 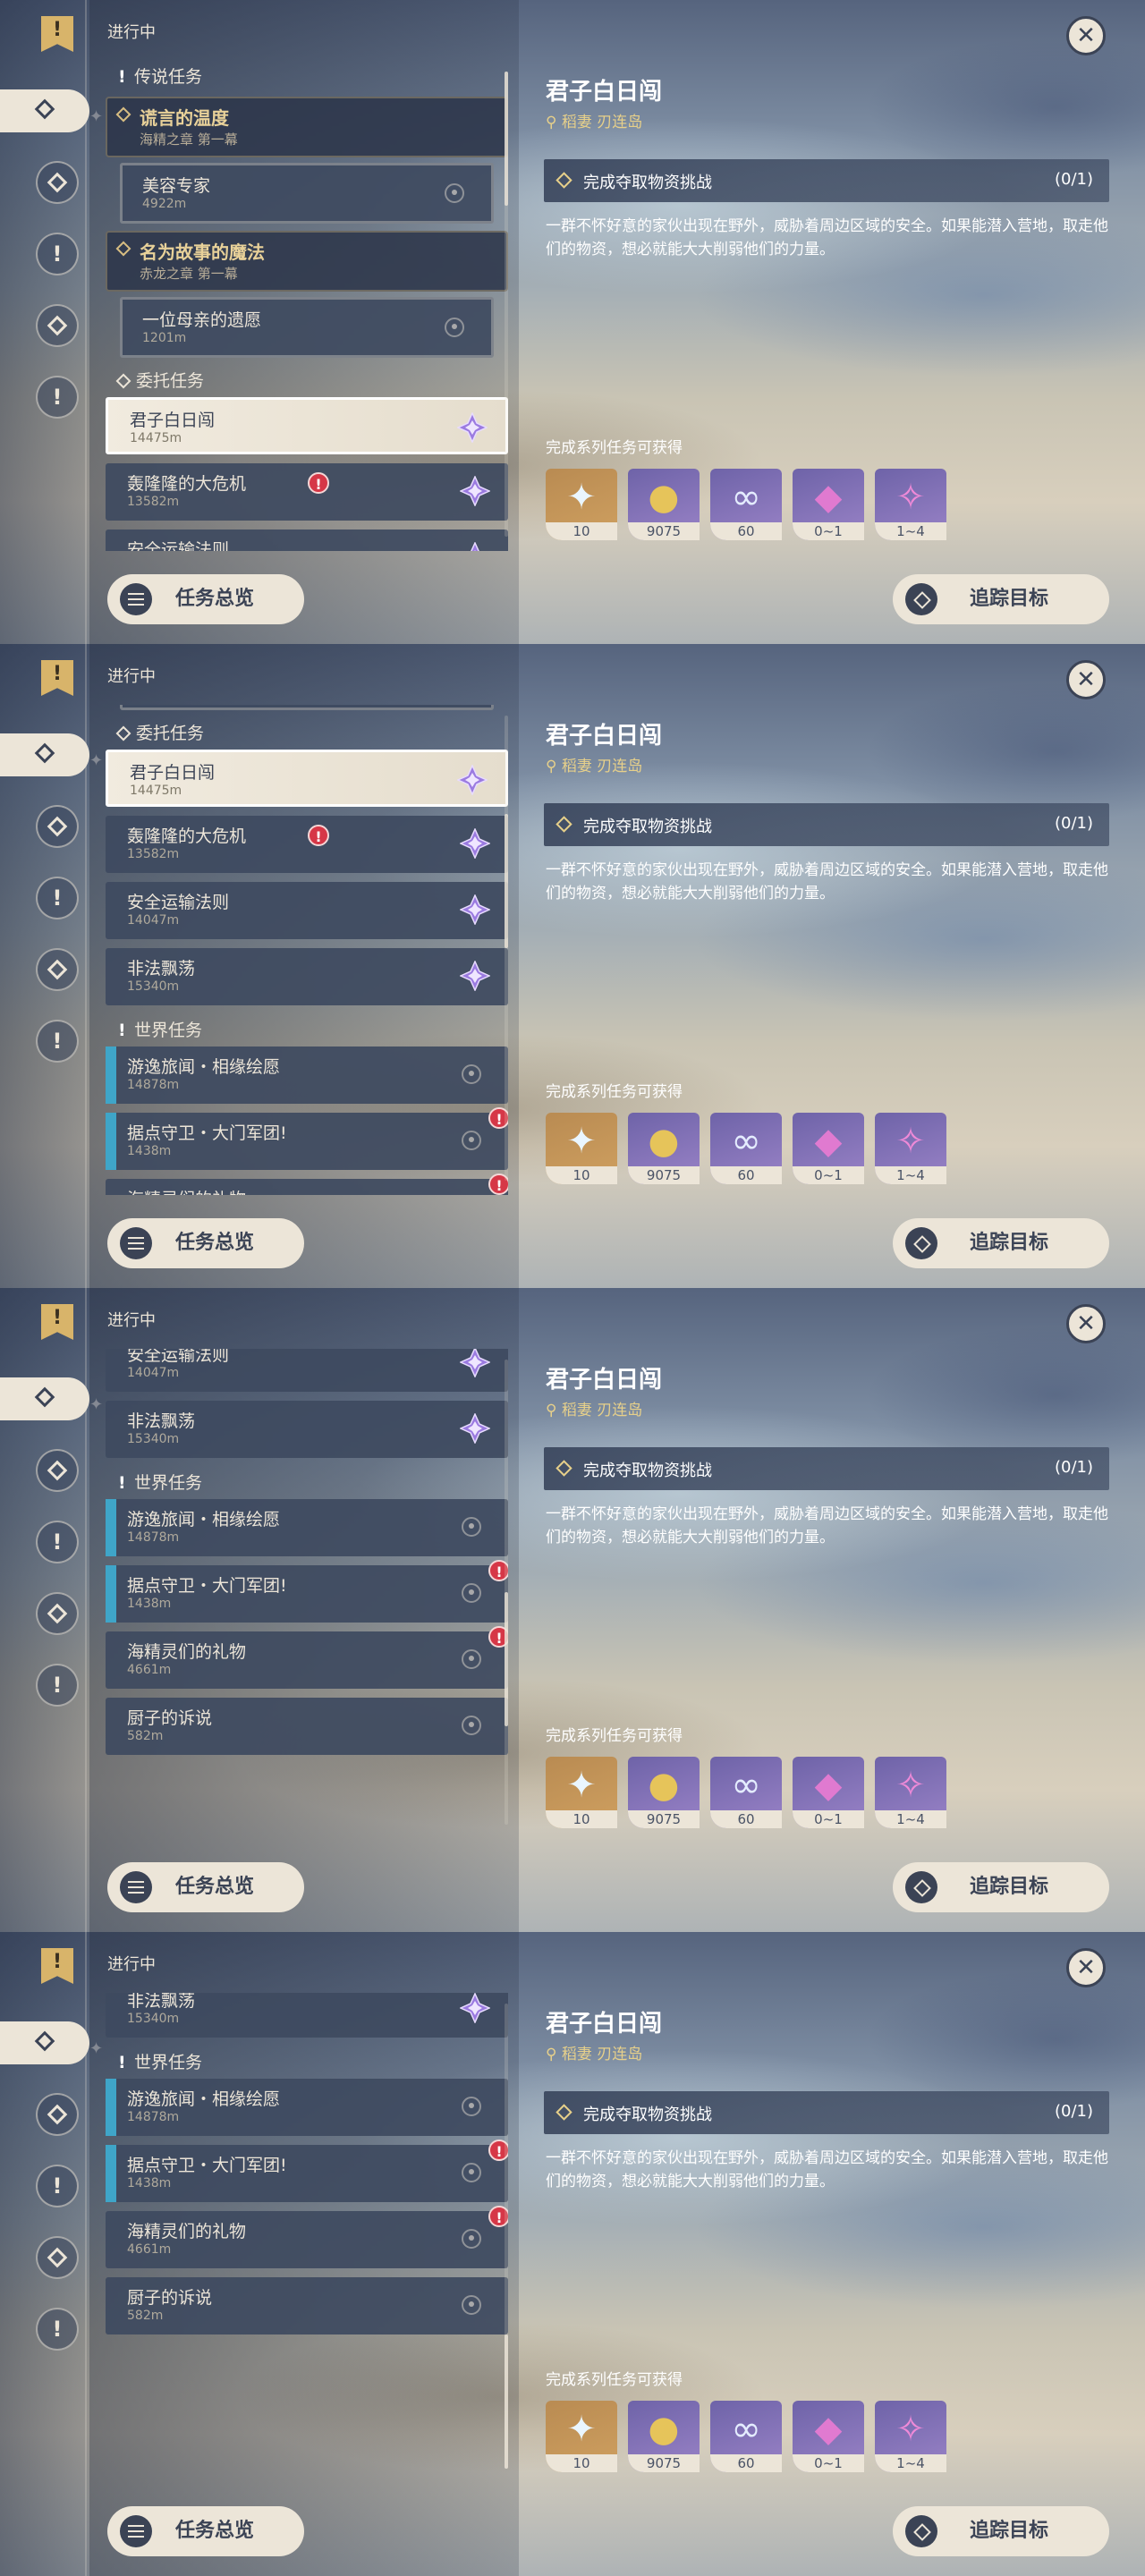 What do you see at coordinates (307, 127) in the screenshot?
I see `archon-quest-item: 谎言的温度 海精之章 第一幕` at bounding box center [307, 127].